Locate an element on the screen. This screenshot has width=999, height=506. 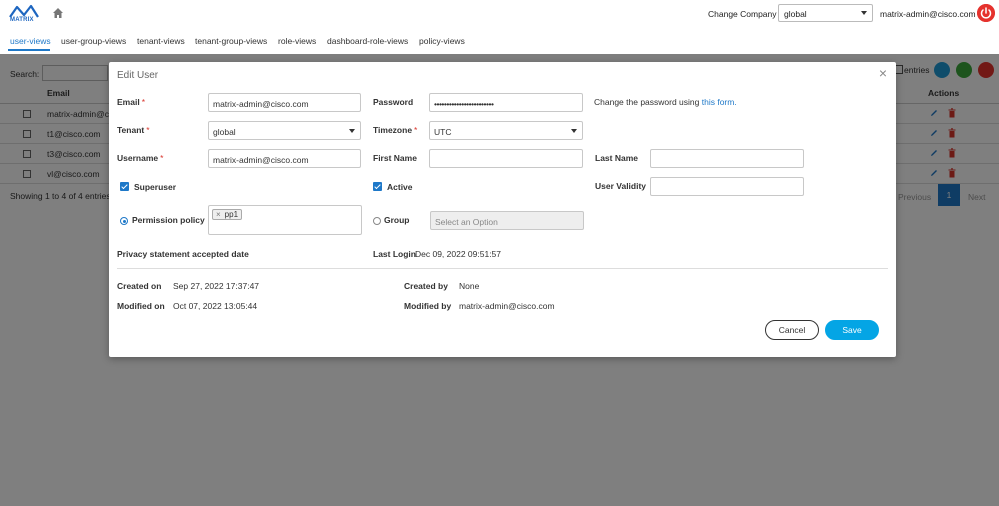
email-label: Email * is located at coordinates (131, 102).